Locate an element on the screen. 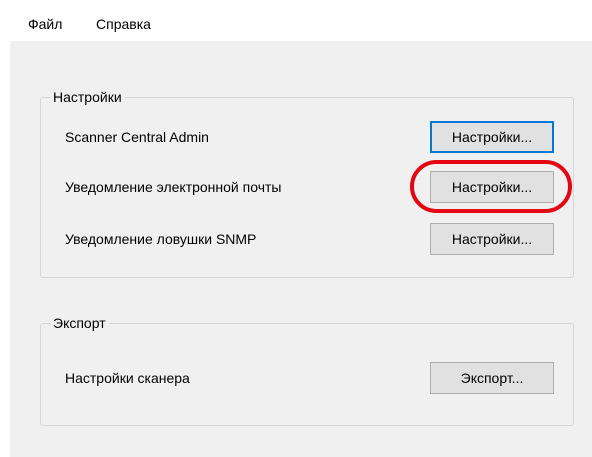 The width and height of the screenshot is (592, 457). scanner-central-admin-label: Scanner Central Admin is located at coordinates (137, 137).